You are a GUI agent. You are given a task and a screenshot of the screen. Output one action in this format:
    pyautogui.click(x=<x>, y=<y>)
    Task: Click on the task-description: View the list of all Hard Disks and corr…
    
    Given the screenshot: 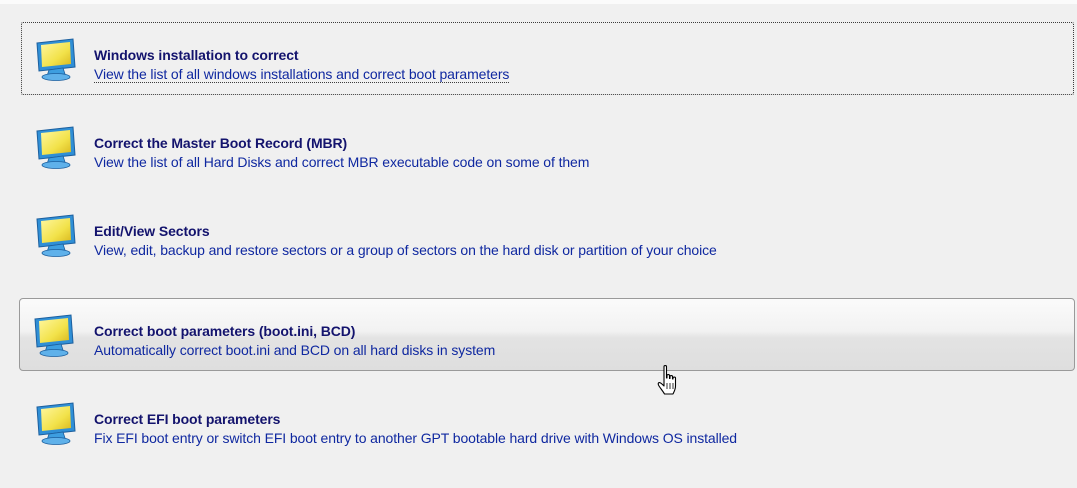 What is the action you would take?
    pyautogui.click(x=342, y=162)
    